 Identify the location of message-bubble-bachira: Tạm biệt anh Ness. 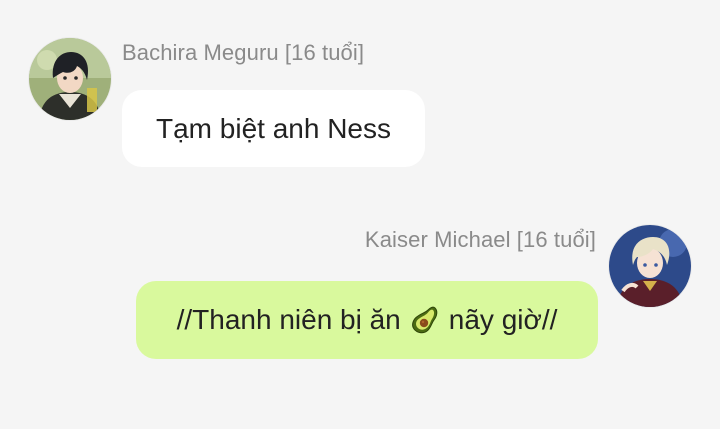
(273, 128).